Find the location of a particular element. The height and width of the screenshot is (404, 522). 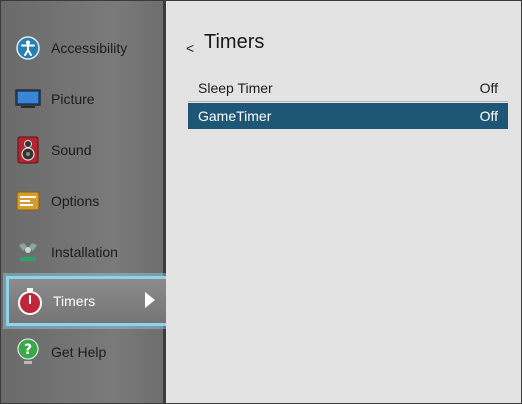

sidebar-item-timers: Timers is located at coordinates (88, 301).